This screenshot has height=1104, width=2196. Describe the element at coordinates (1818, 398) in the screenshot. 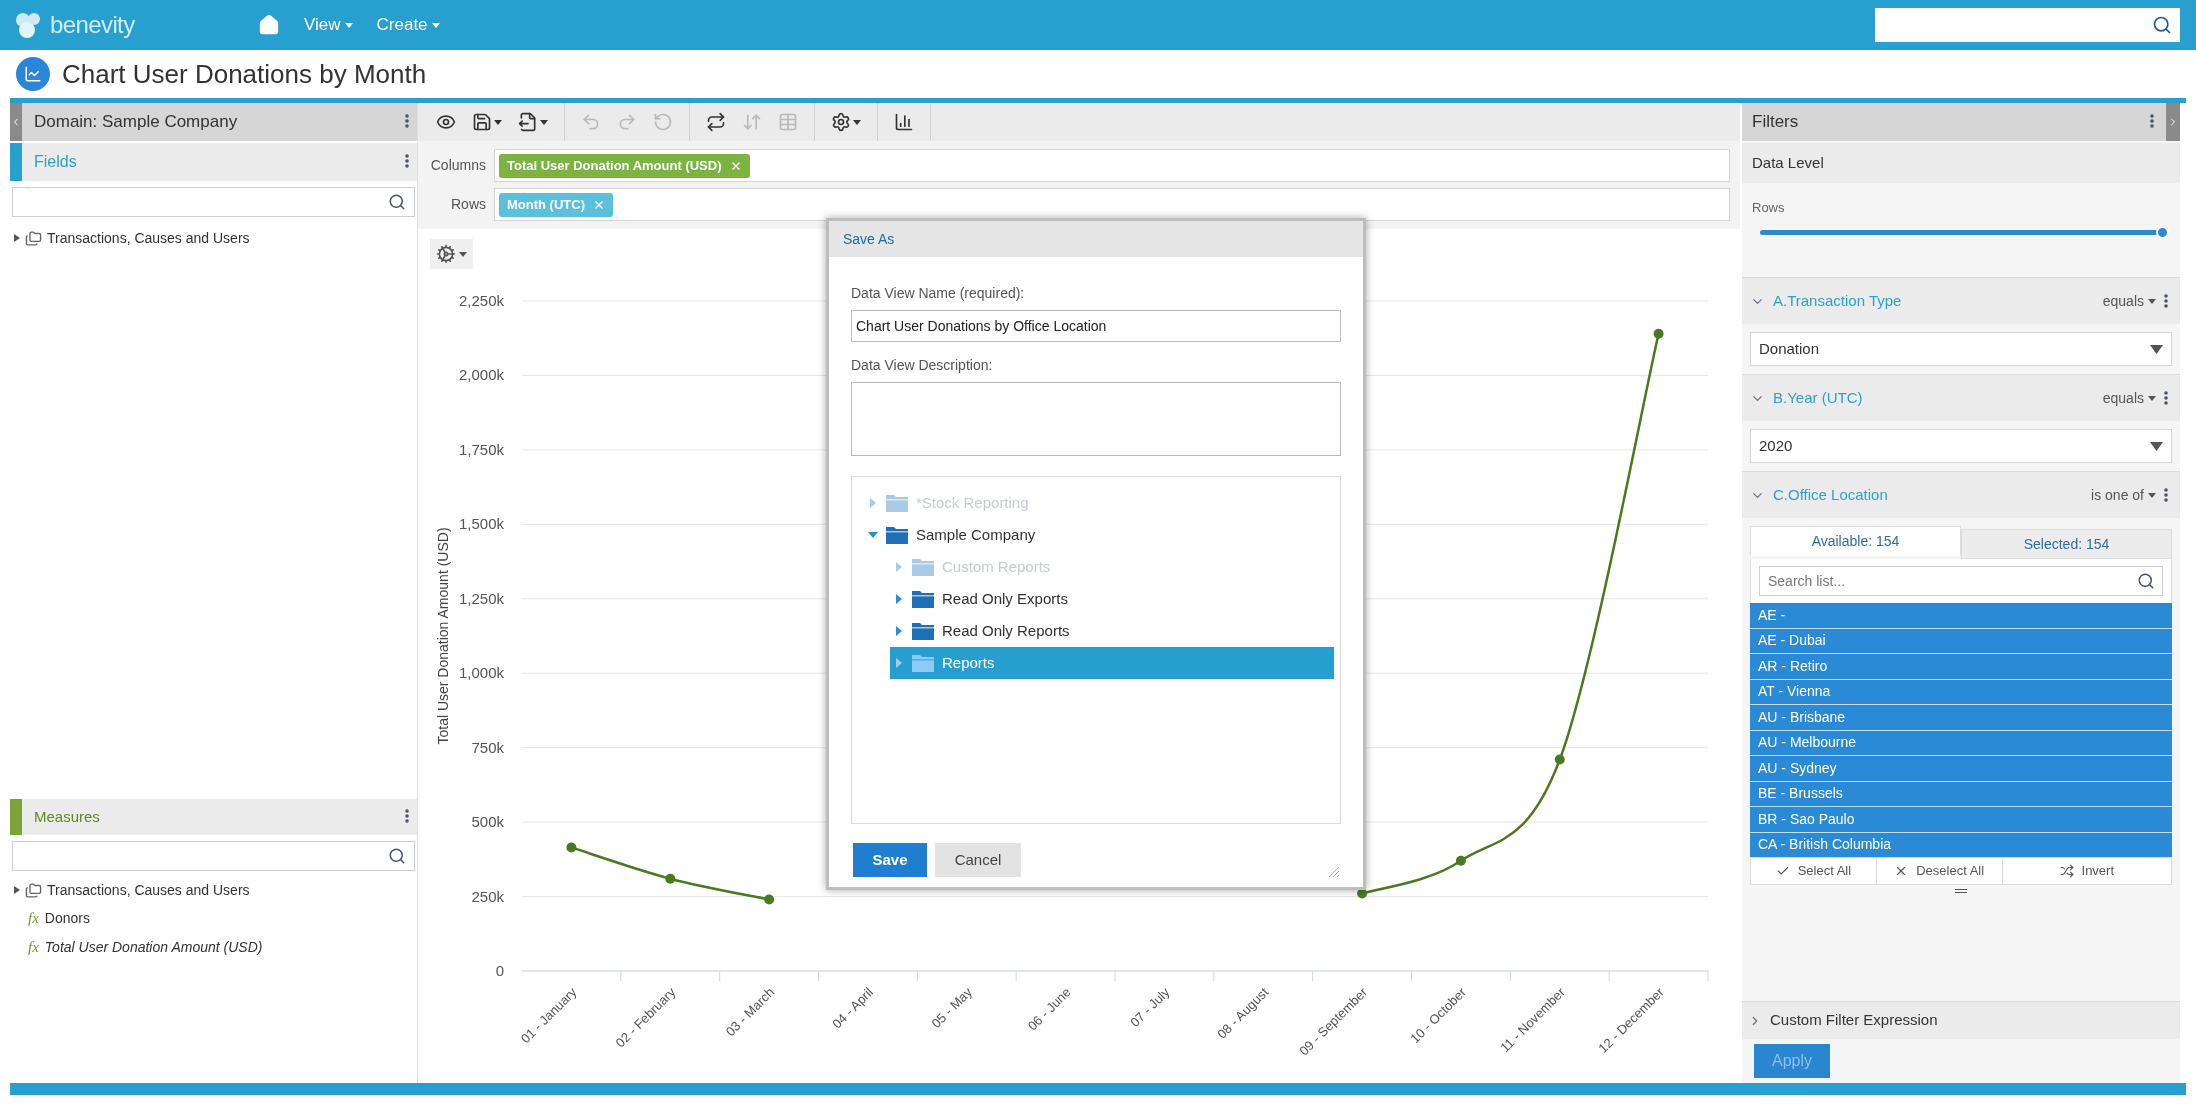

I see `filter-title: B.Year (UTC)` at that location.